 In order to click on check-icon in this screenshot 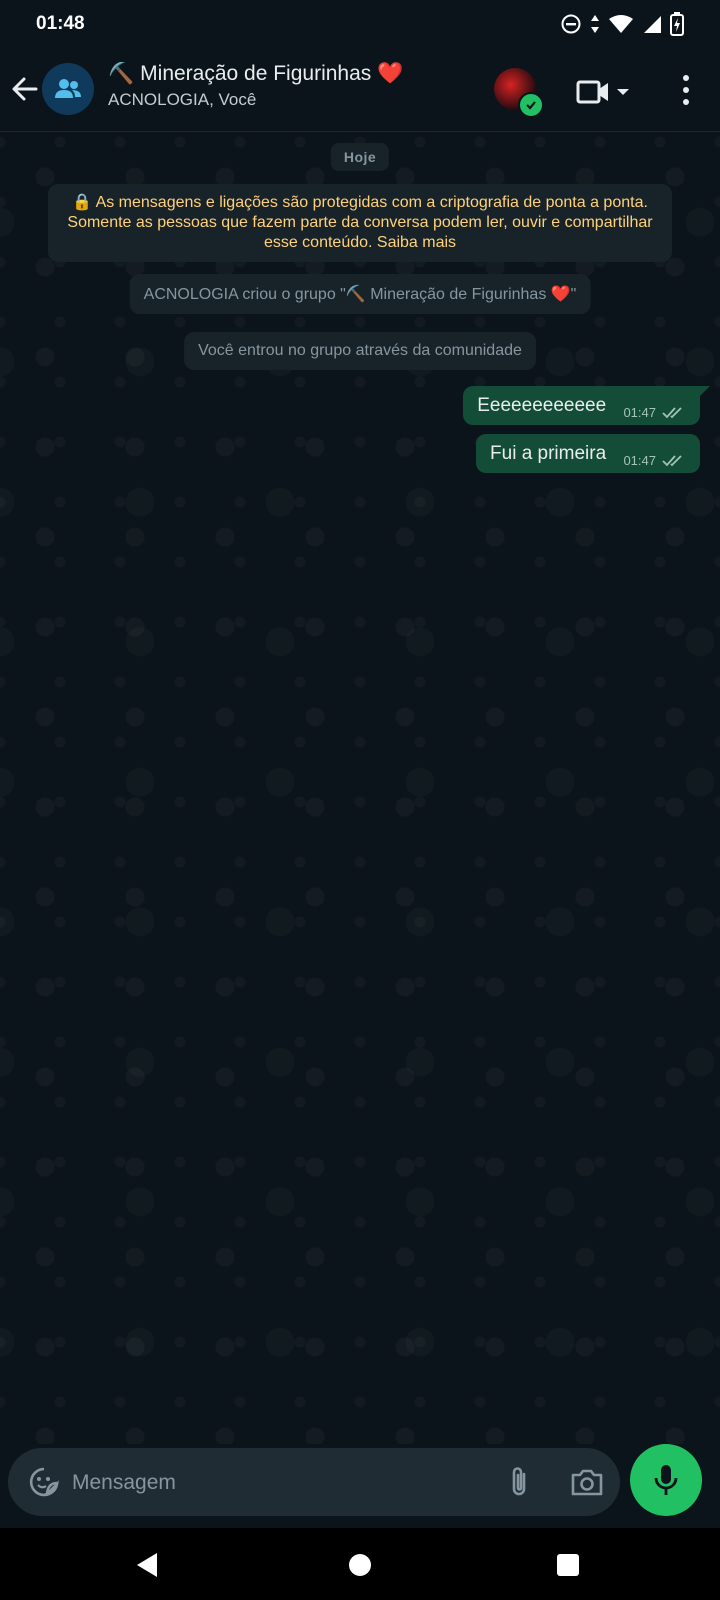, I will do `click(531, 105)`.